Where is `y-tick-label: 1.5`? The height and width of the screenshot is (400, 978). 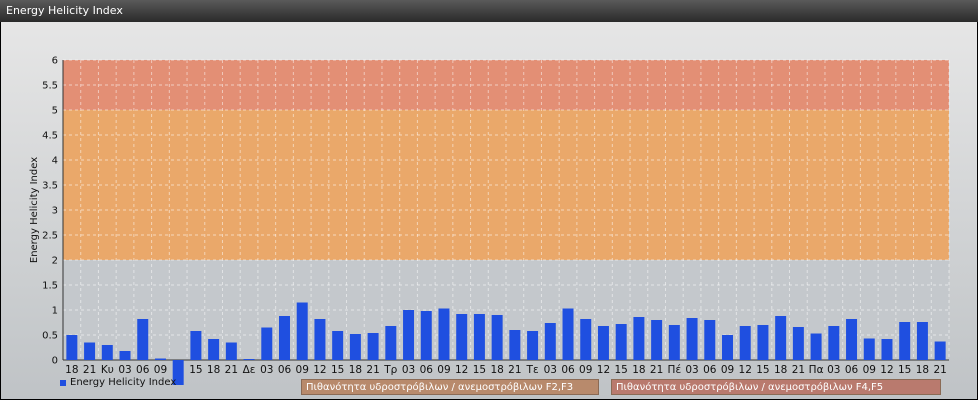
y-tick-label: 1.5 is located at coordinates (50, 286).